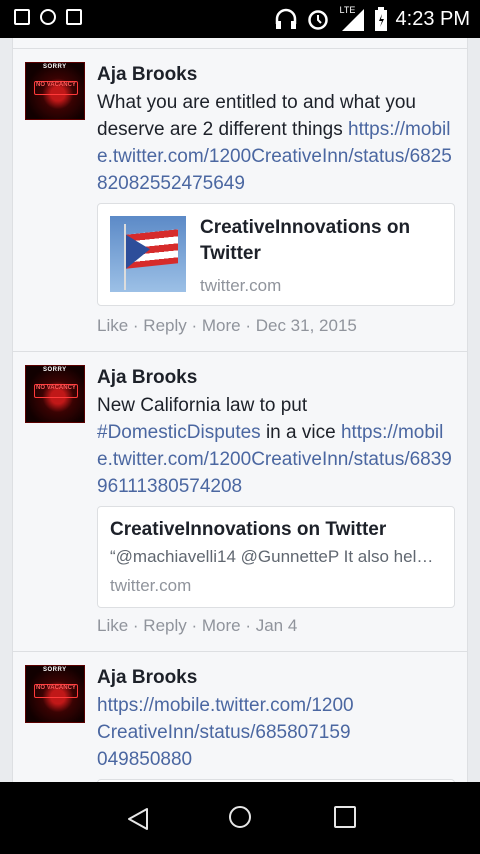 This screenshot has height=854, width=480. I want to click on post-text-body: in a vice, so click(300, 432).